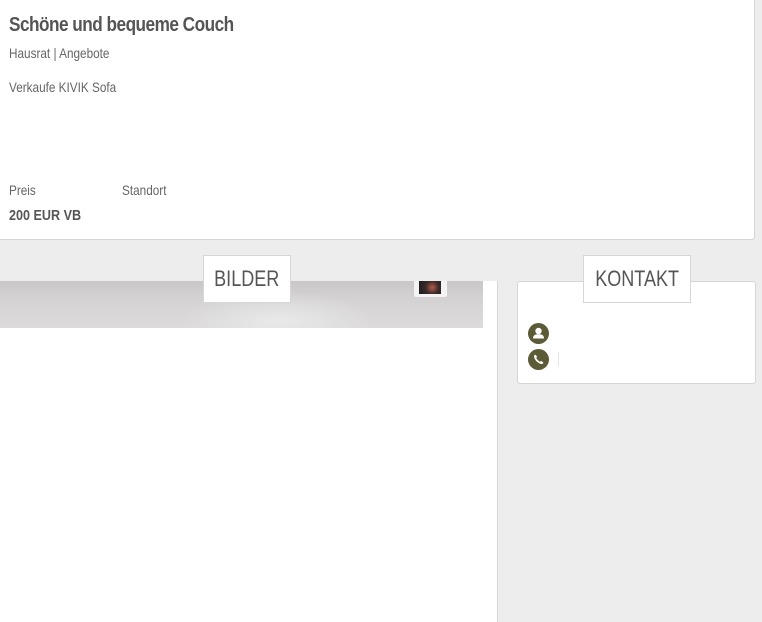 The image size is (762, 622). I want to click on images-section-title-text: BILDER, so click(247, 278).